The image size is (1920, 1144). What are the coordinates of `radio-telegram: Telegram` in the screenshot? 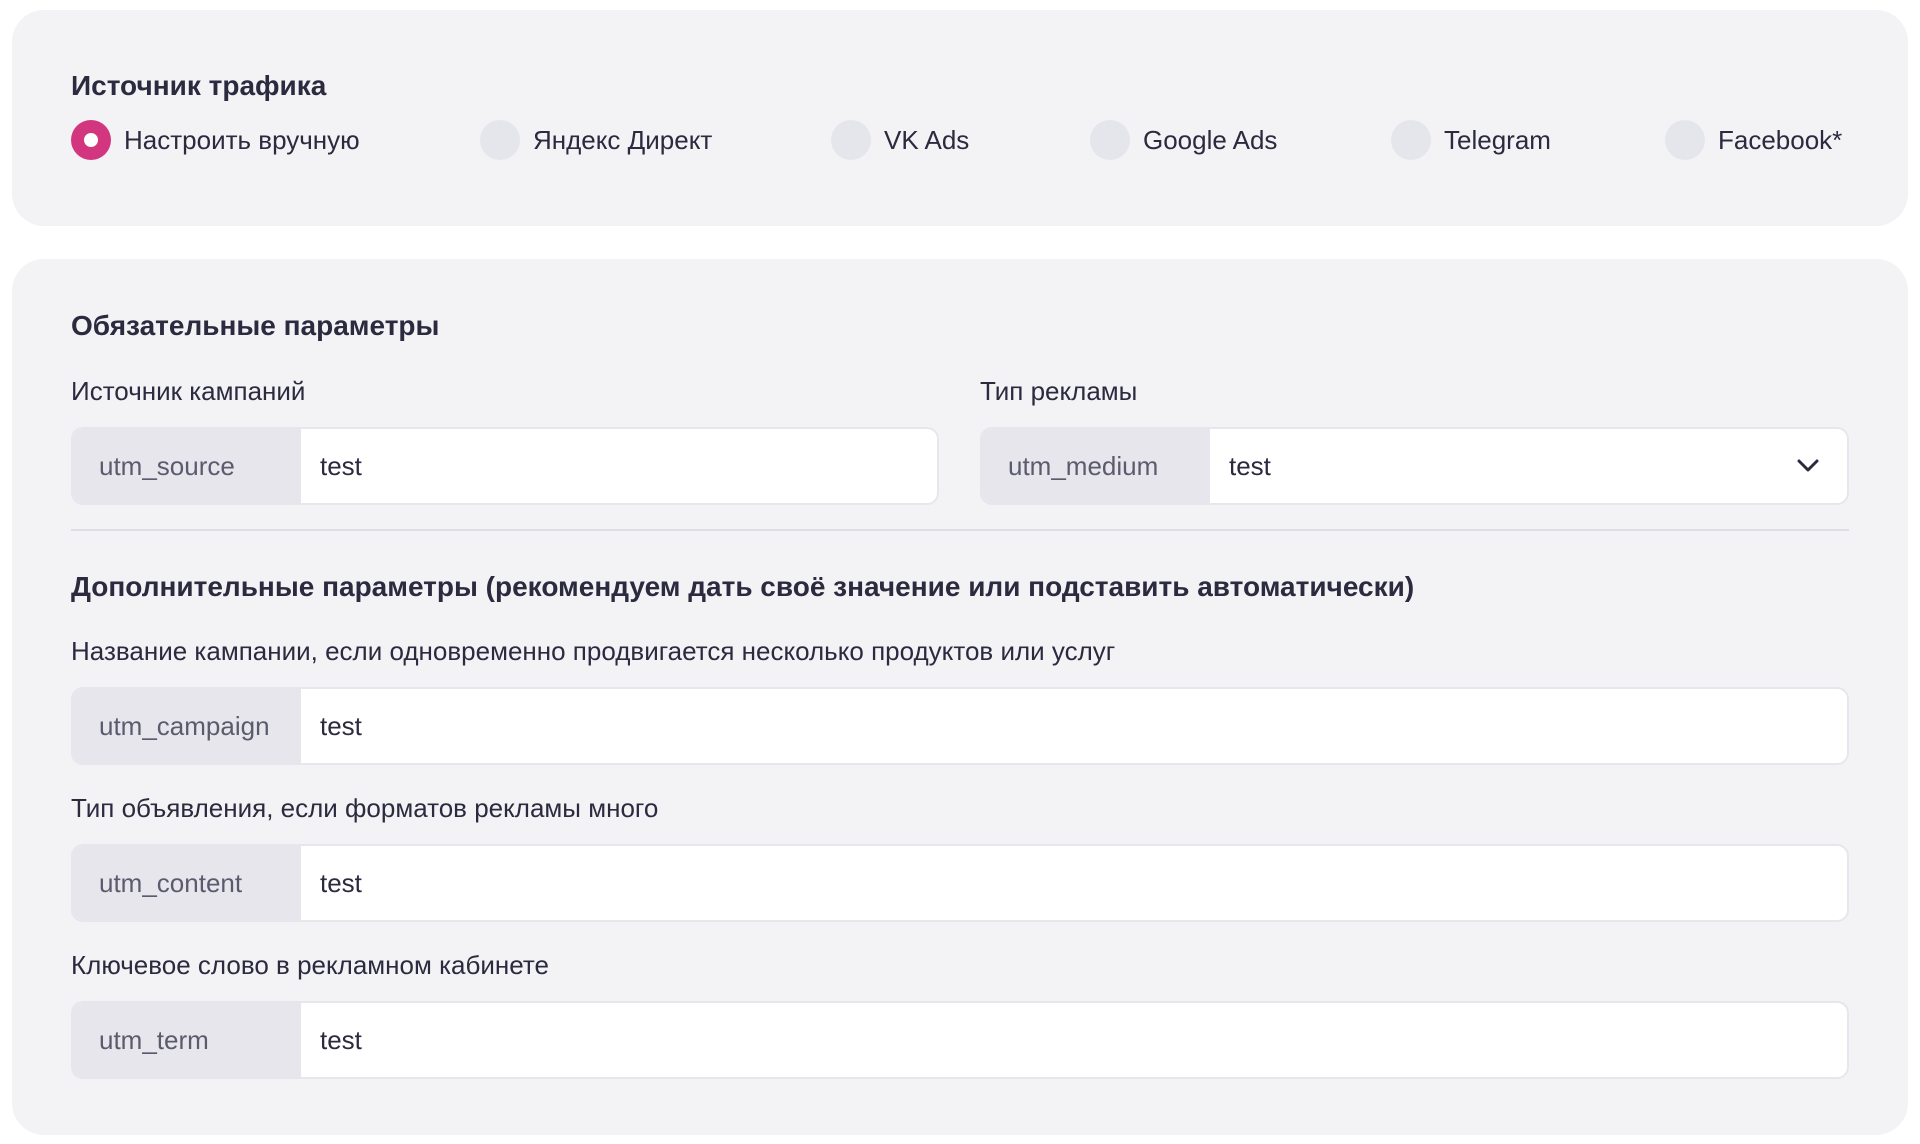 It's located at (1471, 140).